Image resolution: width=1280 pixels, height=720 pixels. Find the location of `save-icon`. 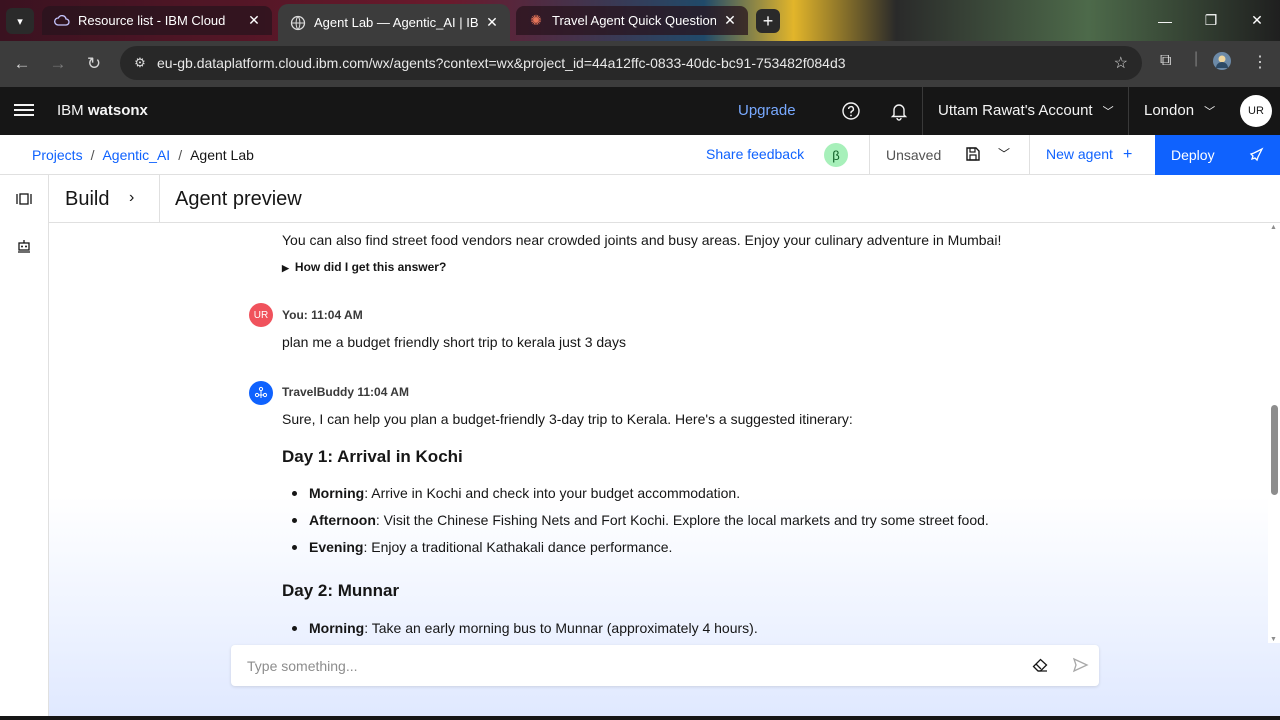

save-icon is located at coordinates (973, 154).